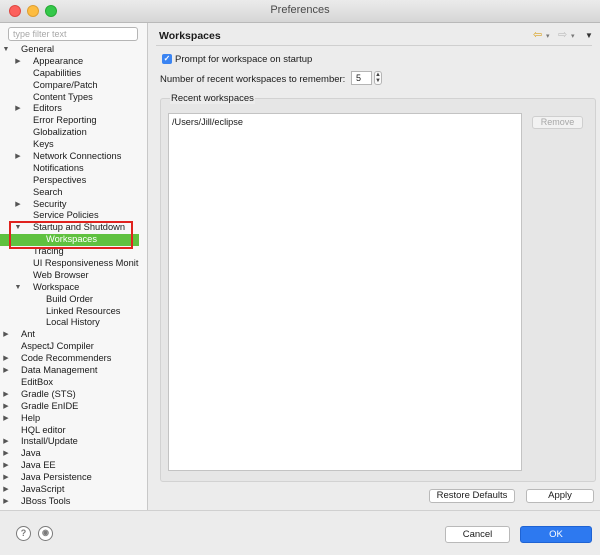  What do you see at coordinates (73, 431) in the screenshot?
I see `sidebar-item: HQL editor` at bounding box center [73, 431].